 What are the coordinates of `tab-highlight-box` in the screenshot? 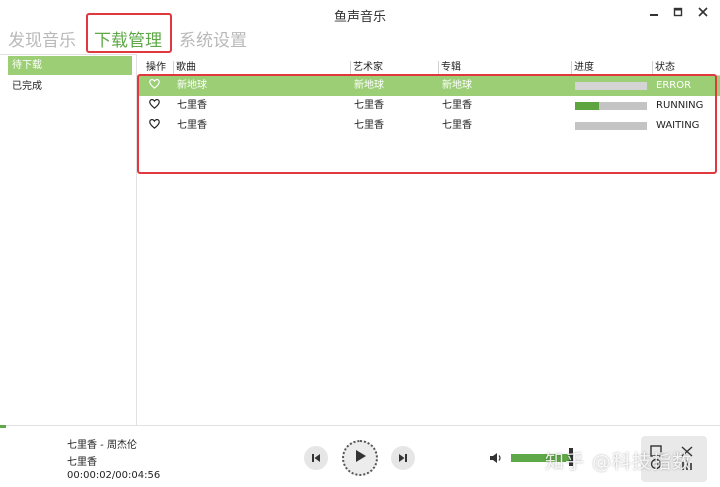 It's located at (129, 33).